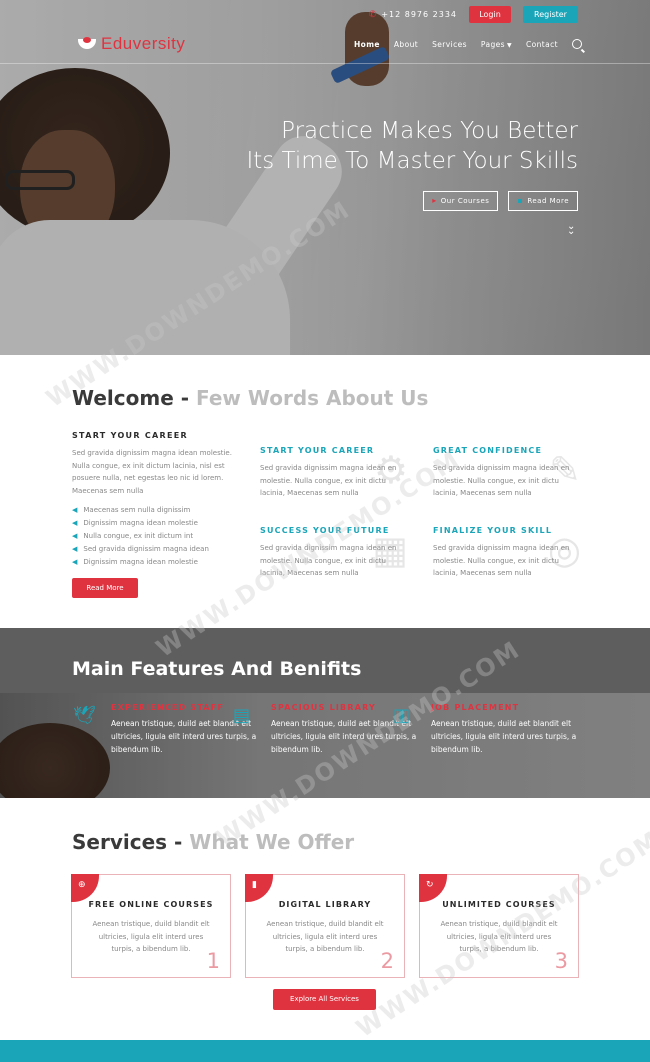 The height and width of the screenshot is (1062, 650). I want to click on feature-title: GREAT CONFIDENCE, so click(488, 450).